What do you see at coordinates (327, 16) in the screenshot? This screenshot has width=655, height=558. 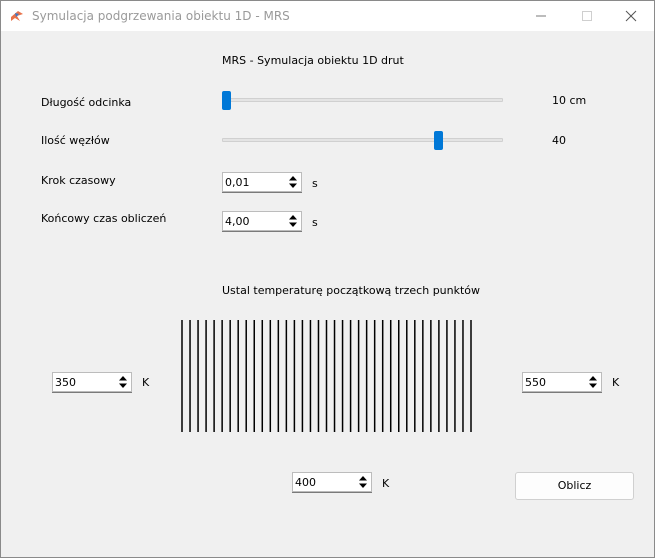 I see `title-bar: Symulacja podgrzewania obiektu 1D - MRS` at bounding box center [327, 16].